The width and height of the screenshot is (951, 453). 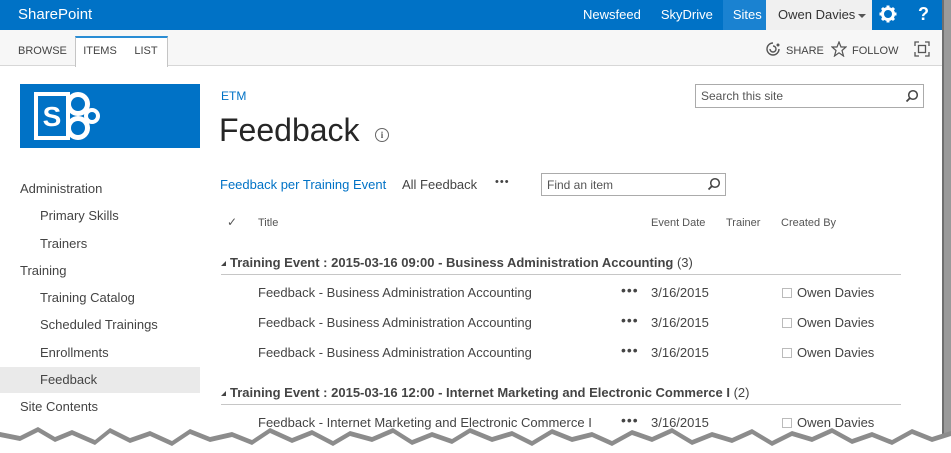 What do you see at coordinates (612, 15) in the screenshot?
I see `suite-link-newsfeed: Newsfeed` at bounding box center [612, 15].